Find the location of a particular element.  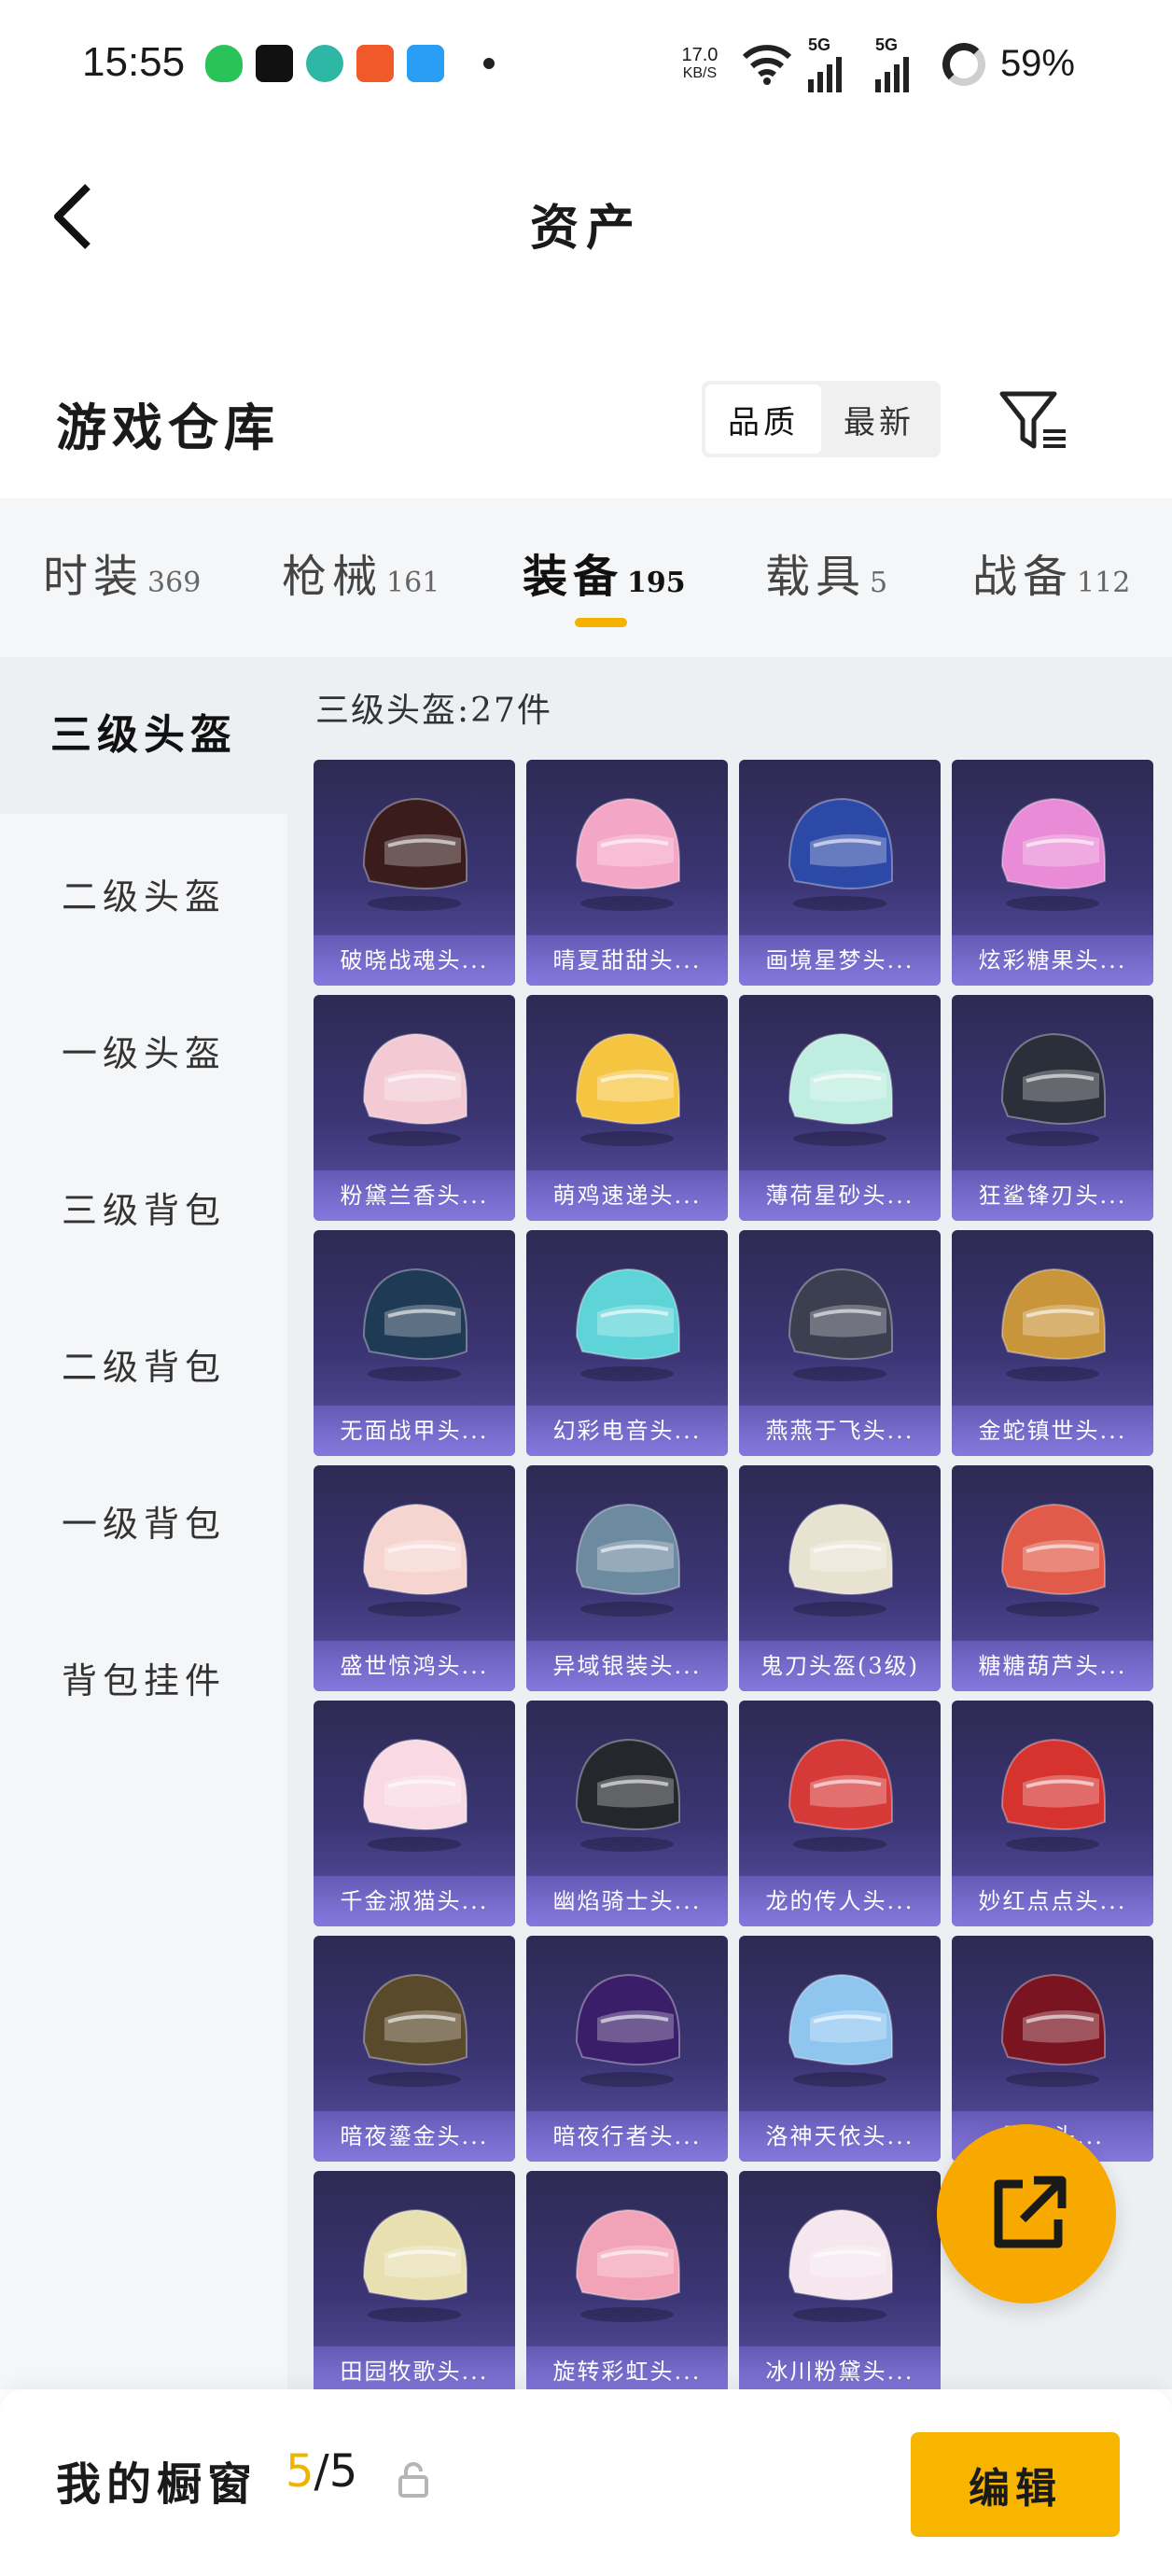

battery-percent: 59% is located at coordinates (1037, 63).